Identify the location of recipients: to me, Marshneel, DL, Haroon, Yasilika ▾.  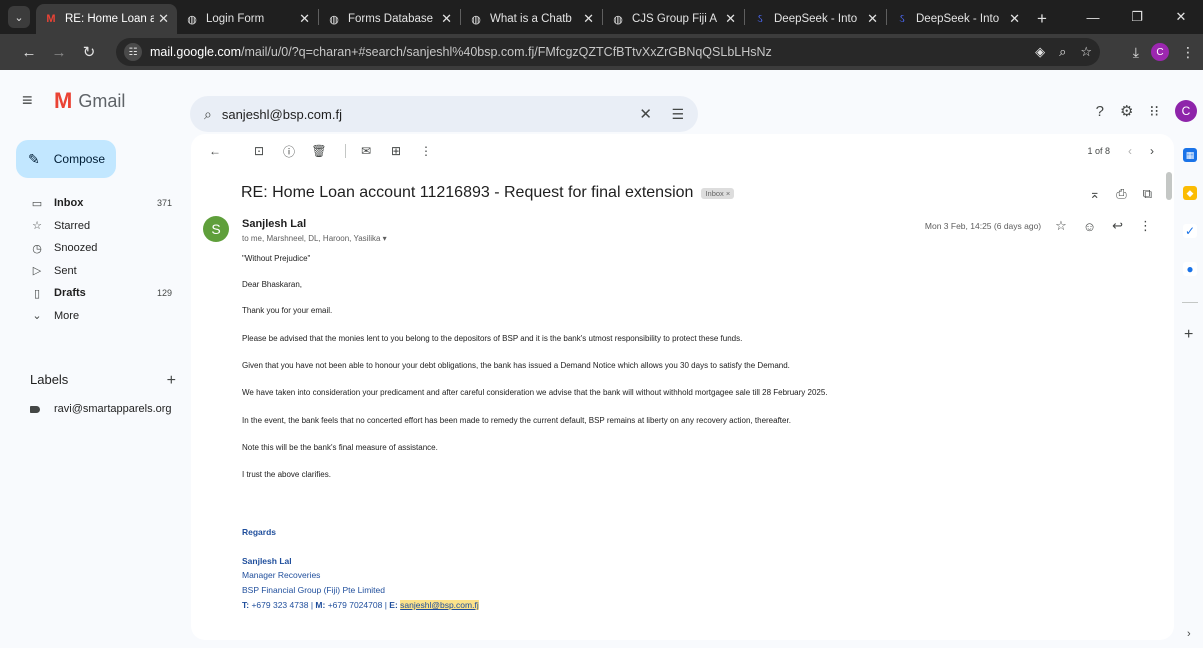
(314, 238).